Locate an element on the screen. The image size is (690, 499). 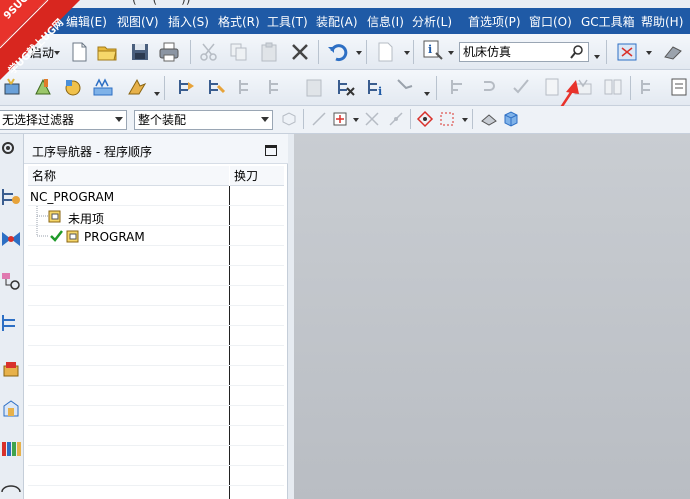
type-filter-select: 无选择过滤器 is located at coordinates (63, 120).